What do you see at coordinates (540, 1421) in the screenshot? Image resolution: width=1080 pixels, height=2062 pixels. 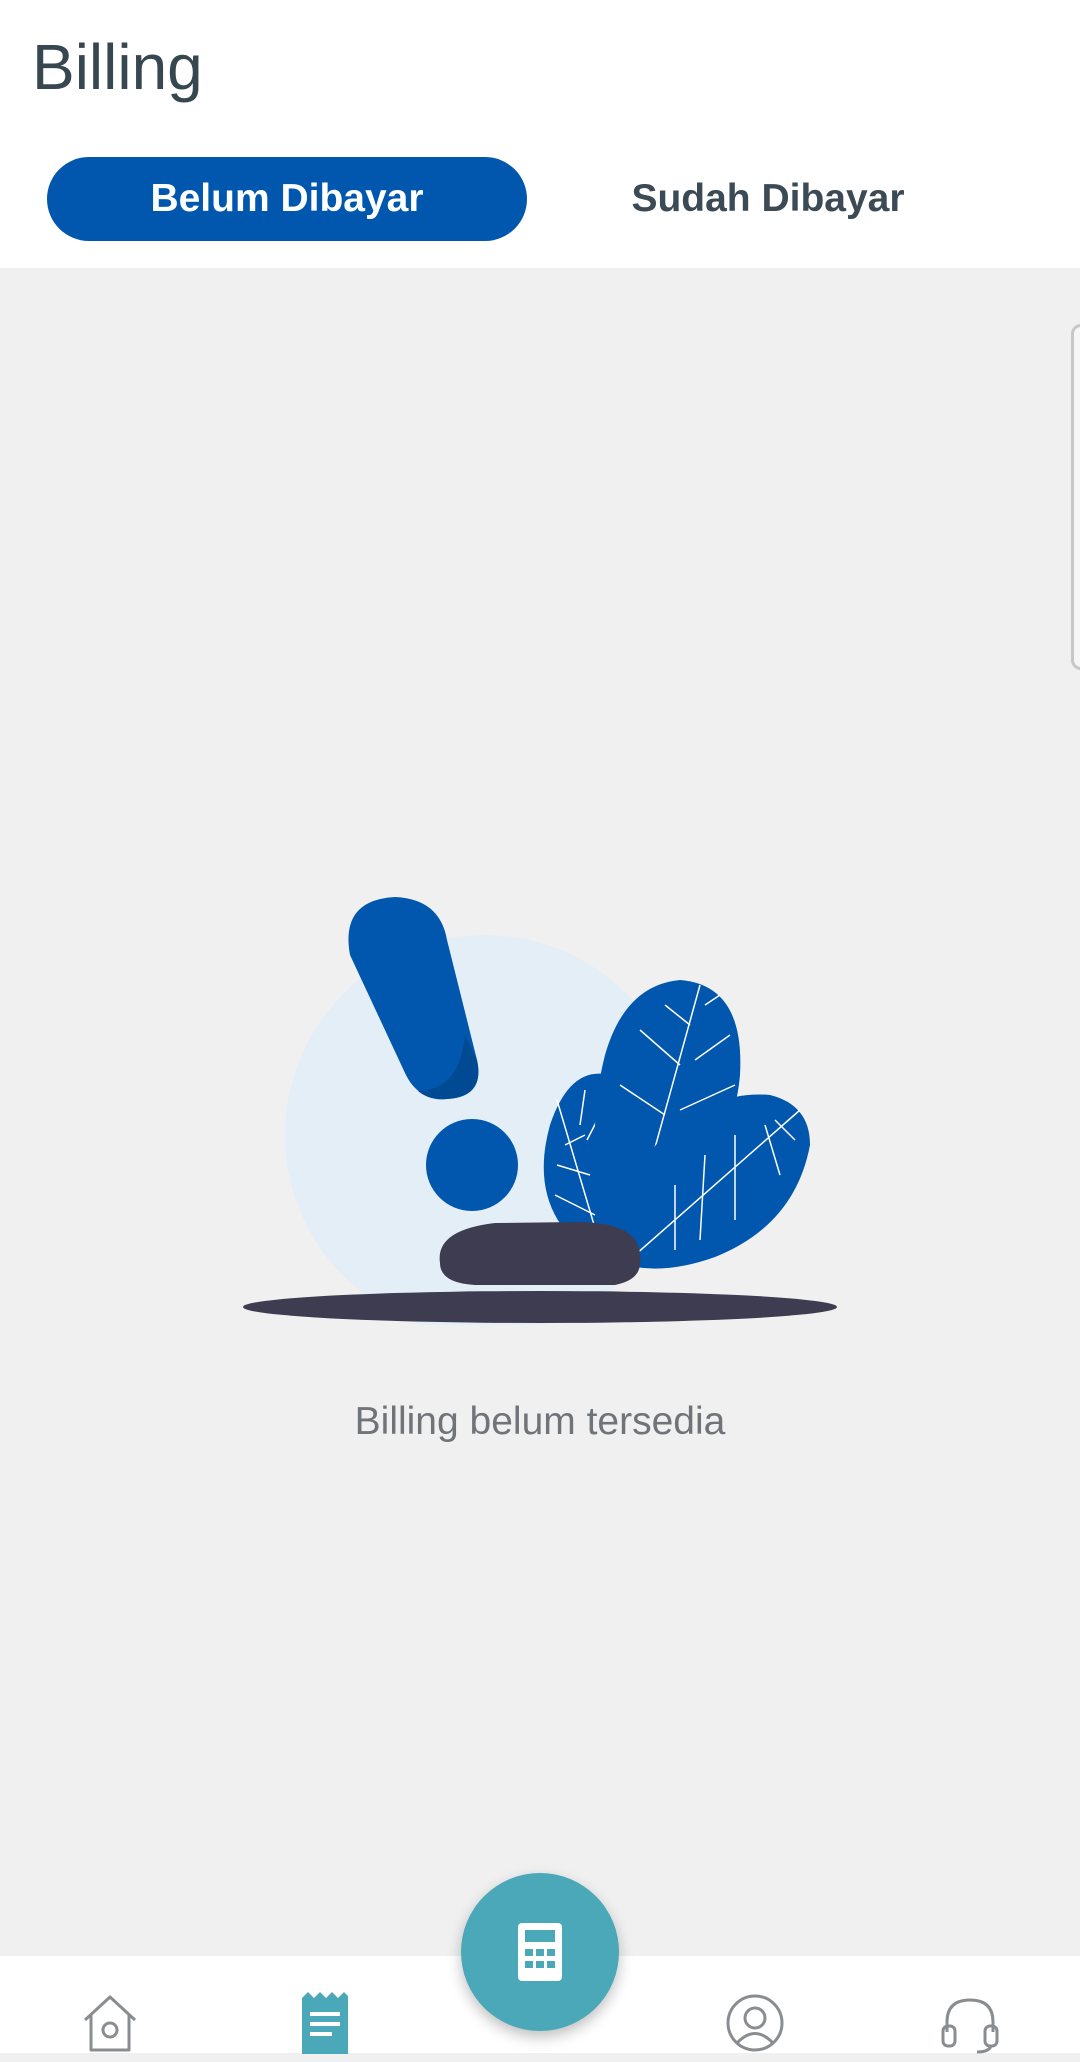 I see `empty-state-message: Billing belum tersedia` at bounding box center [540, 1421].